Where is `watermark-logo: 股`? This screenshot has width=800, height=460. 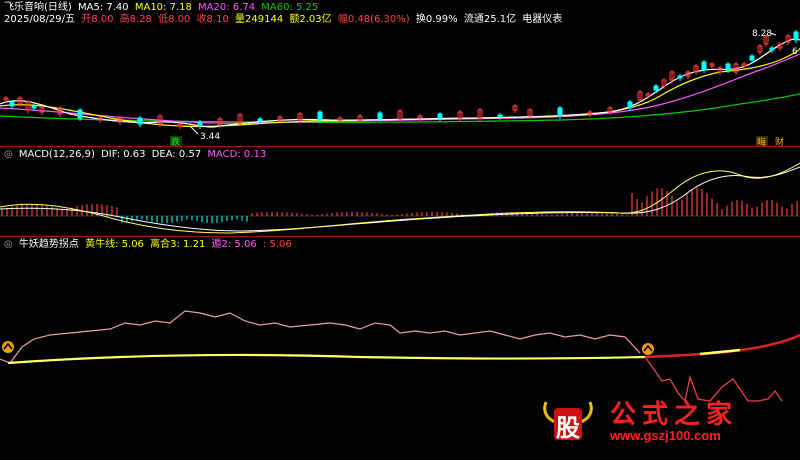
watermark-logo: 股 is located at coordinates (568, 418).